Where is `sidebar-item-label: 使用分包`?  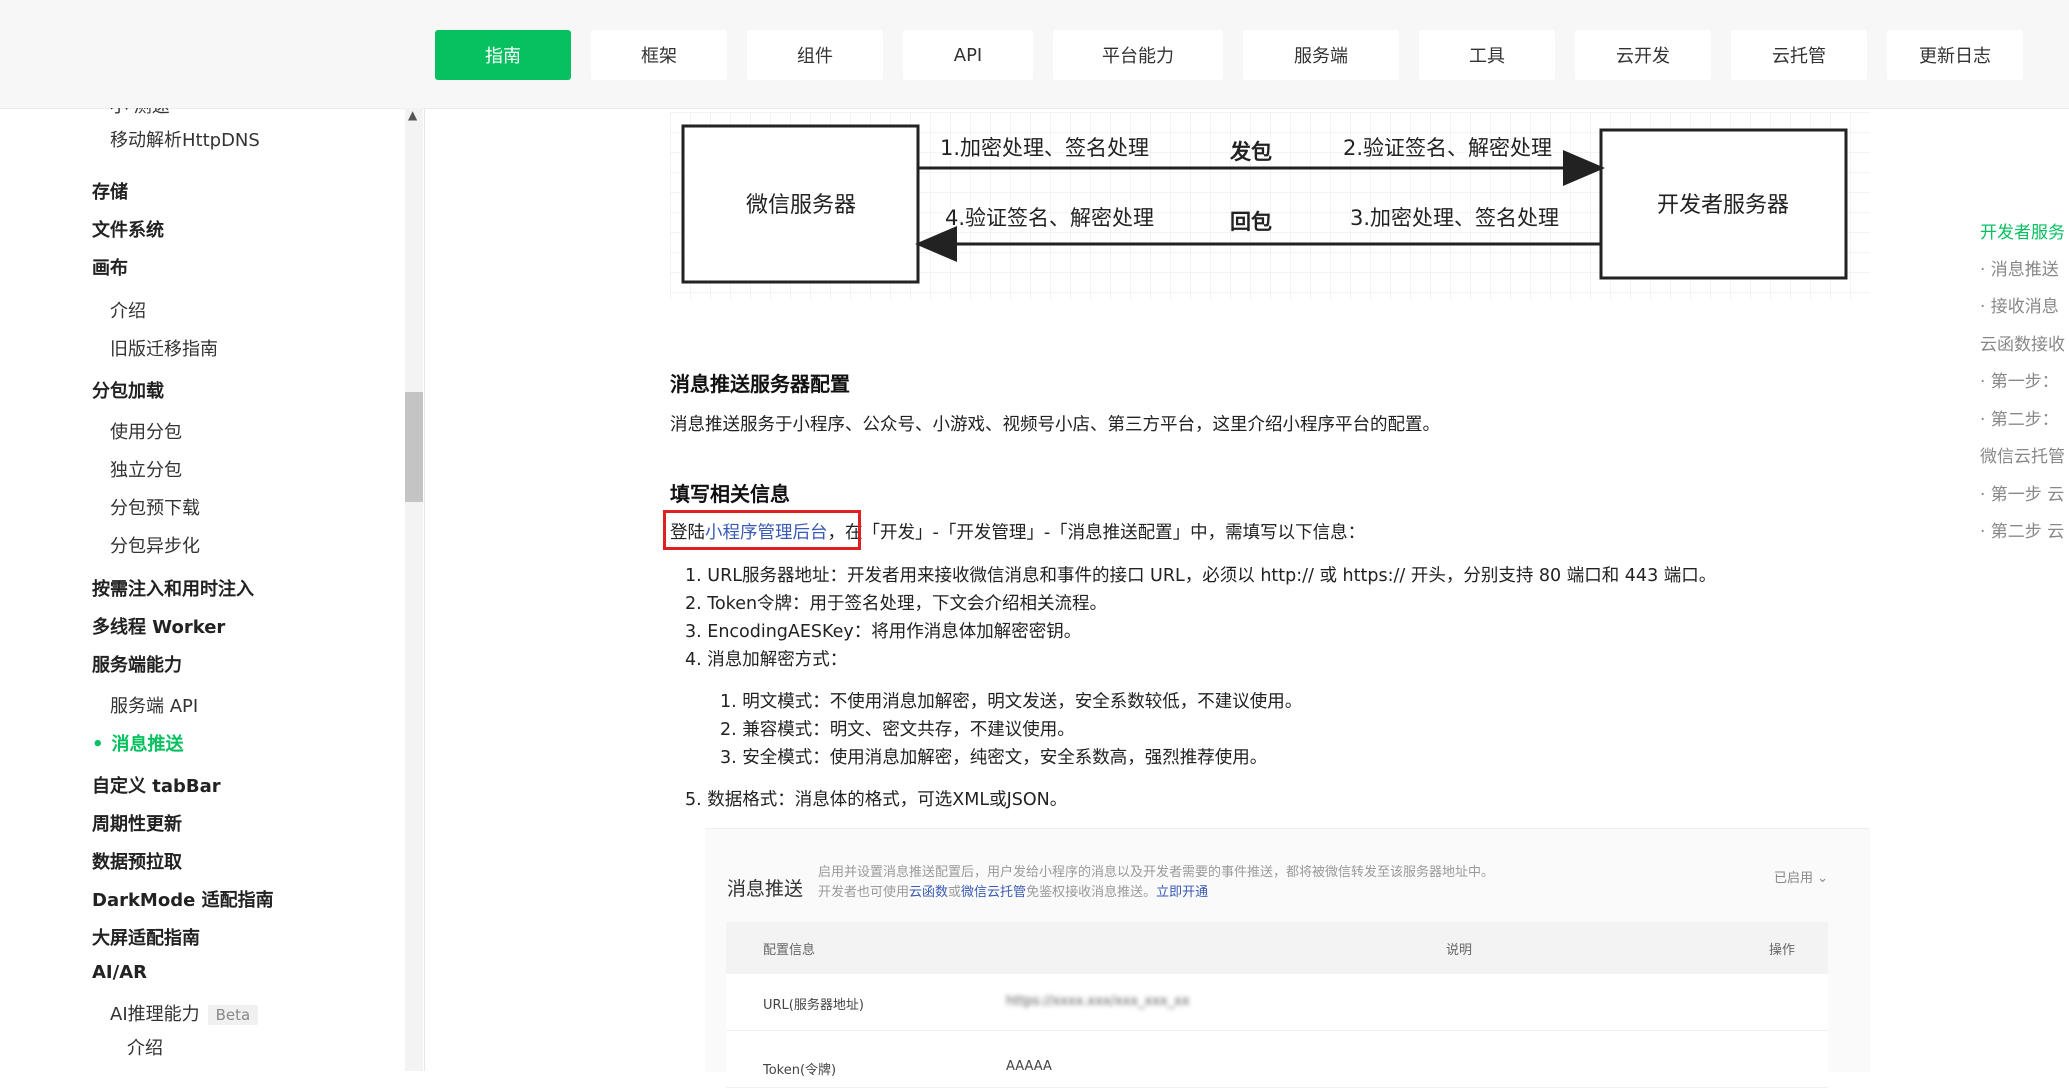
sidebar-item-label: 使用分包 is located at coordinates (146, 432).